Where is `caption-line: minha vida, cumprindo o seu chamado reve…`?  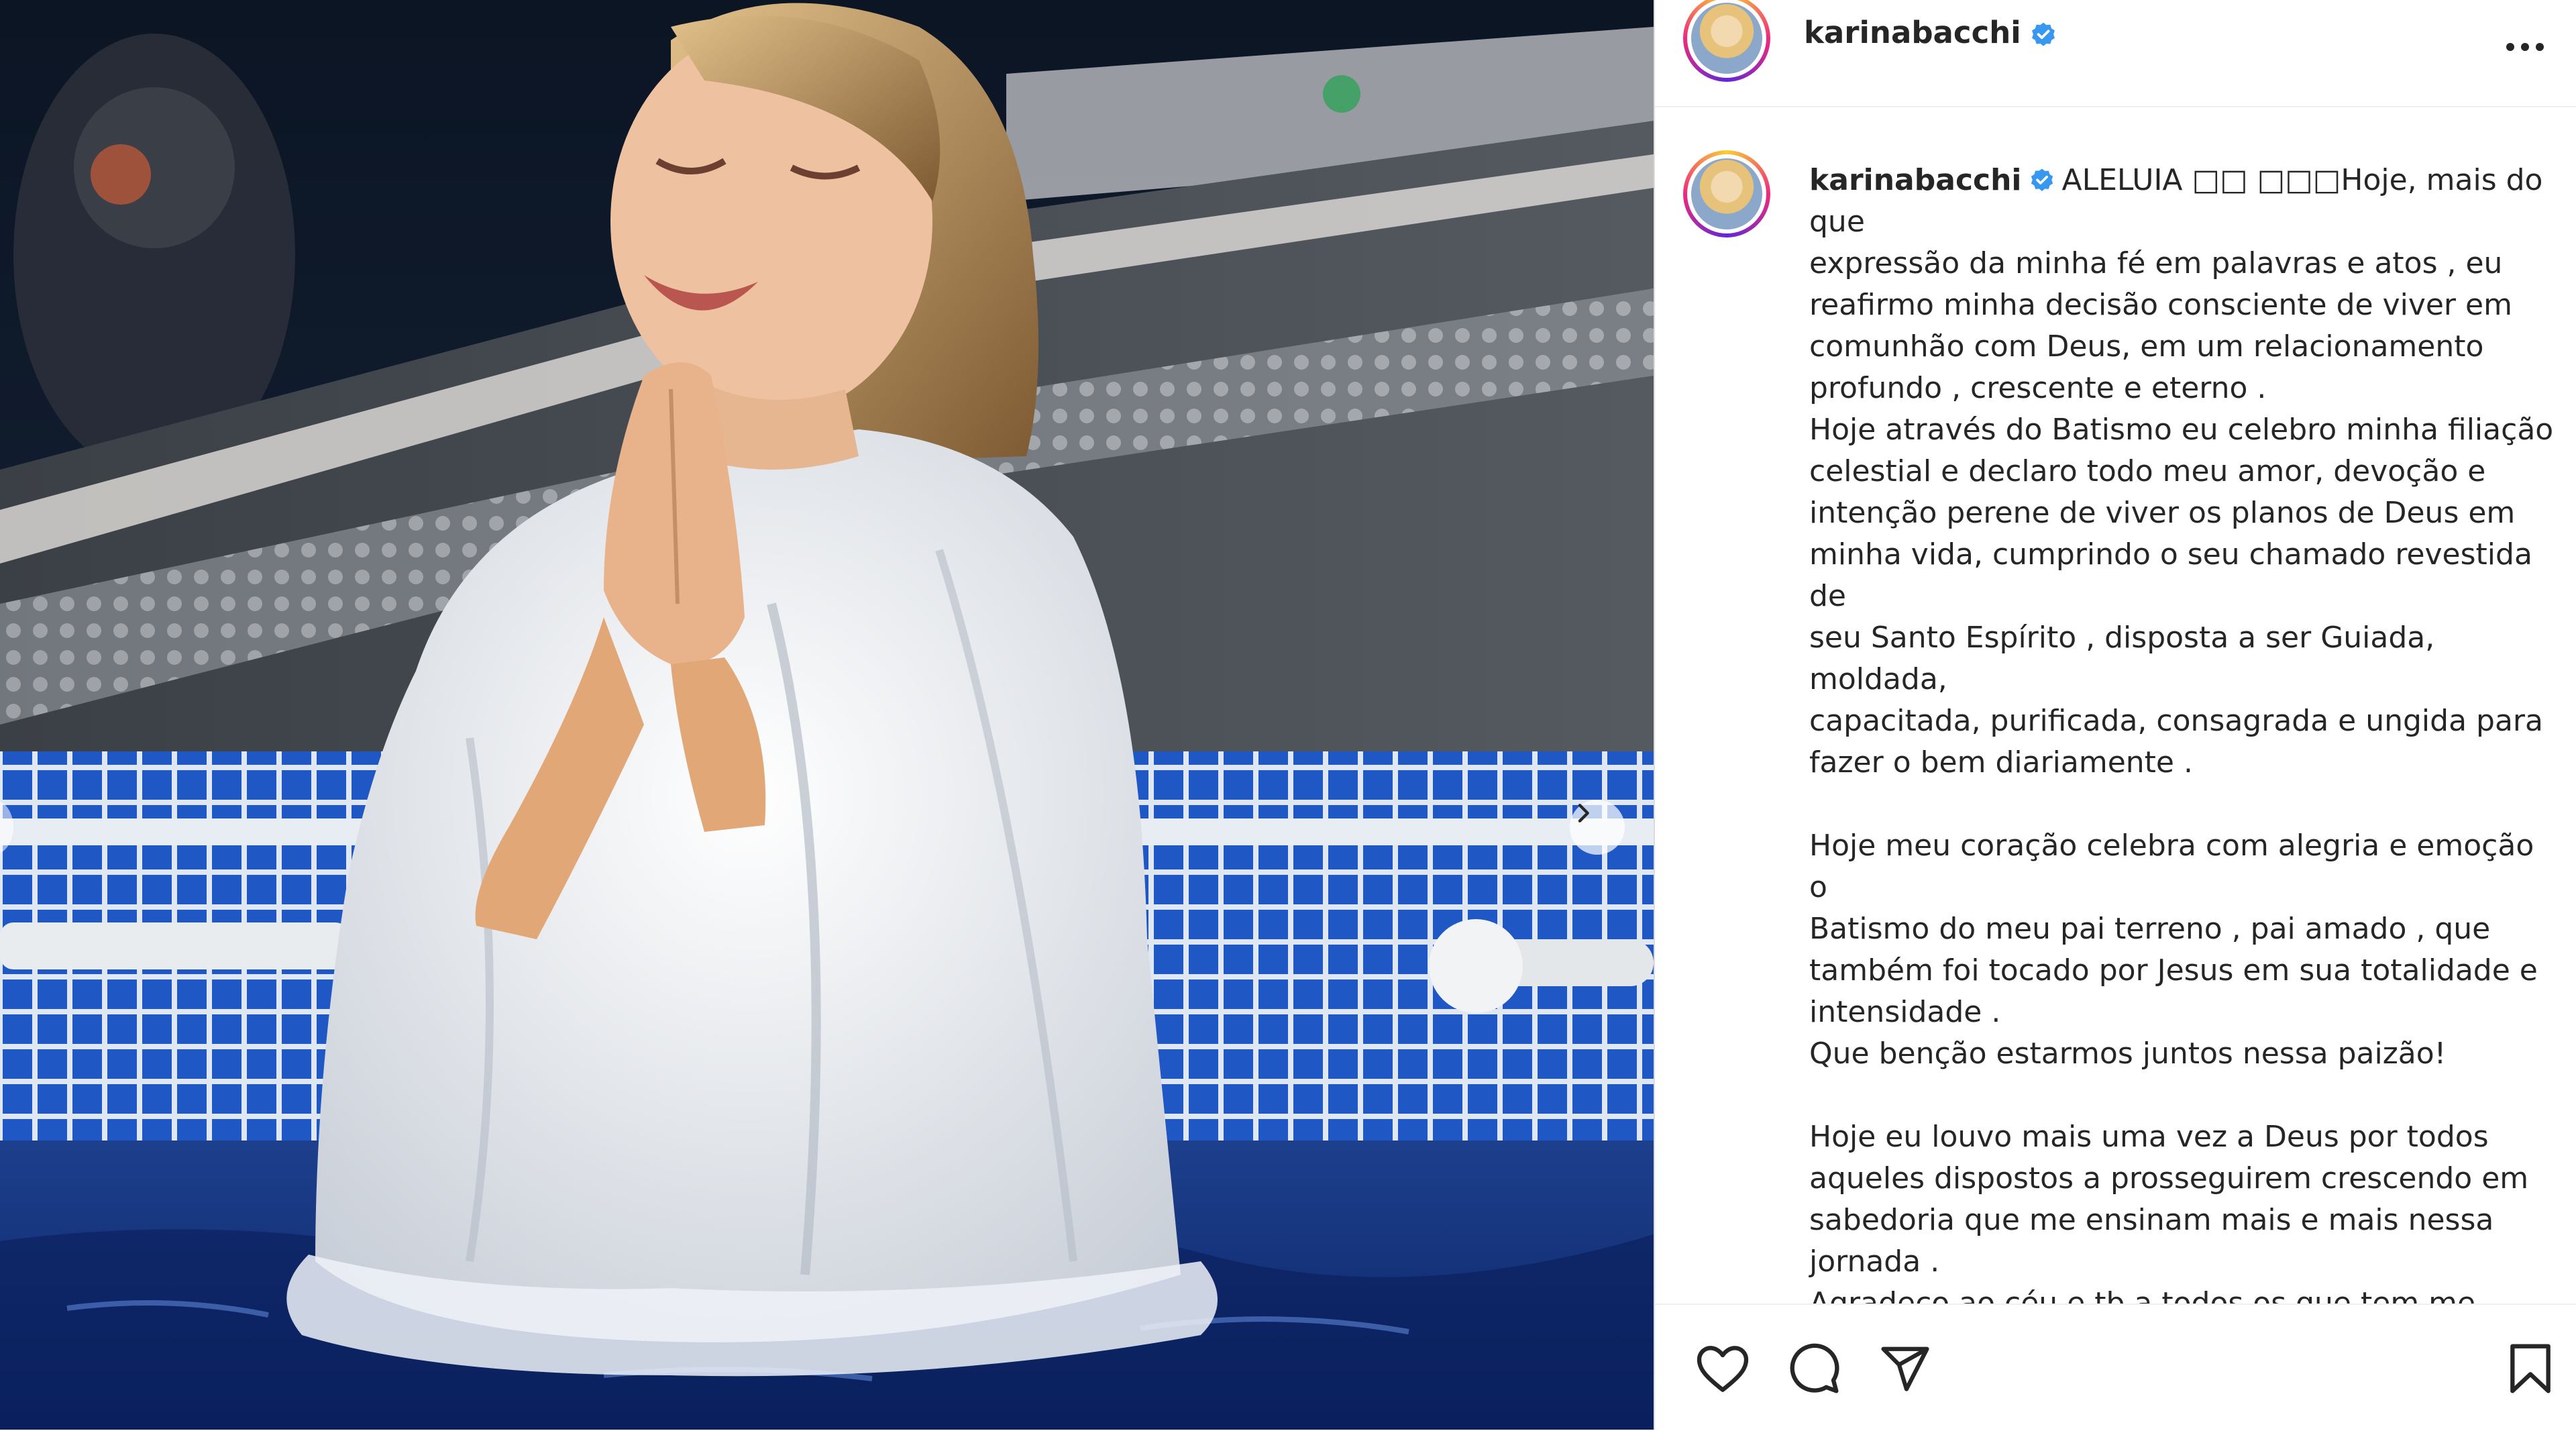
caption-line: minha vida, cumprindo o seu chamado reve… is located at coordinates (2175, 575).